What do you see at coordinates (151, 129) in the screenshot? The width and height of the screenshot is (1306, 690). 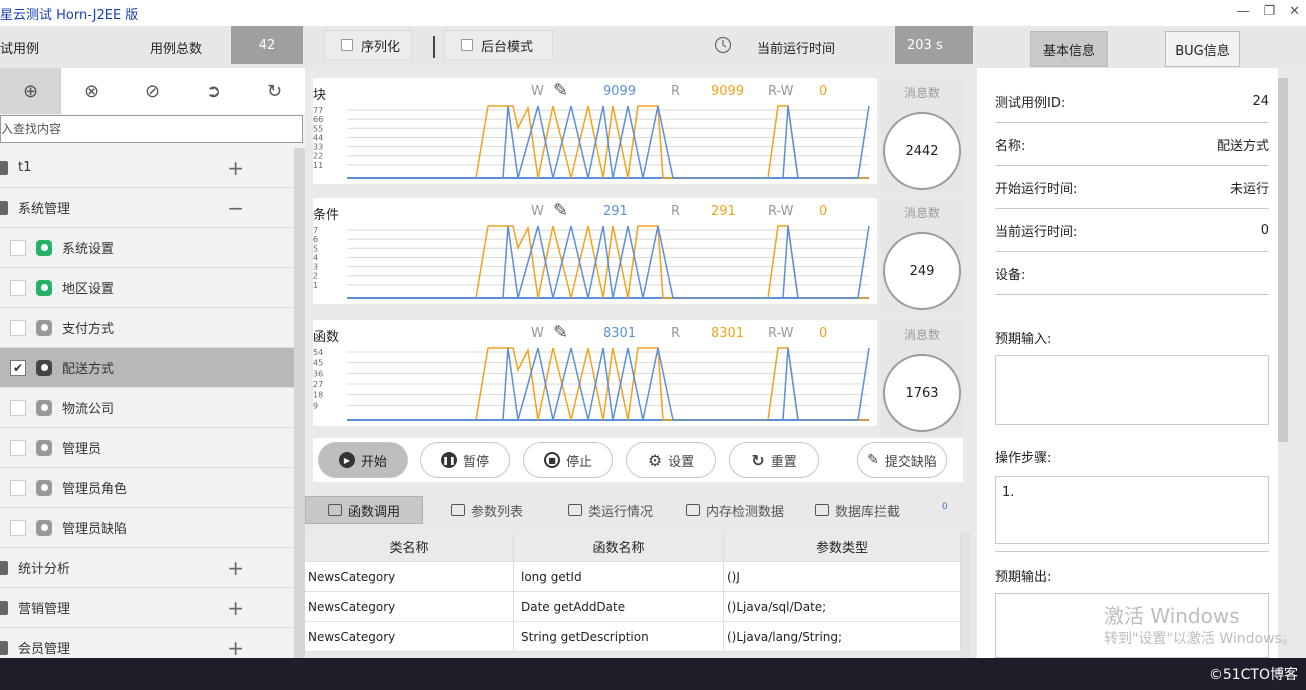 I see `search-input: 入查找内容` at bounding box center [151, 129].